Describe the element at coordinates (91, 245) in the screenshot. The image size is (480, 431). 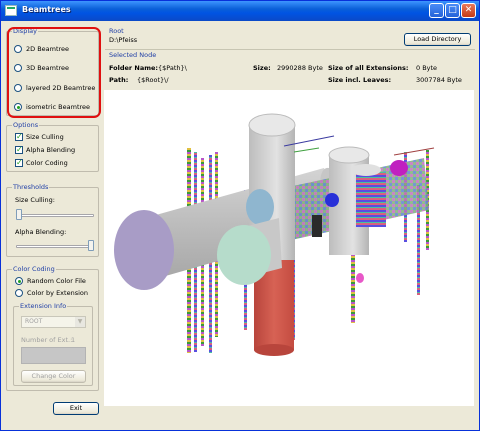
I see `alpha-blending-slider-thumb` at that location.